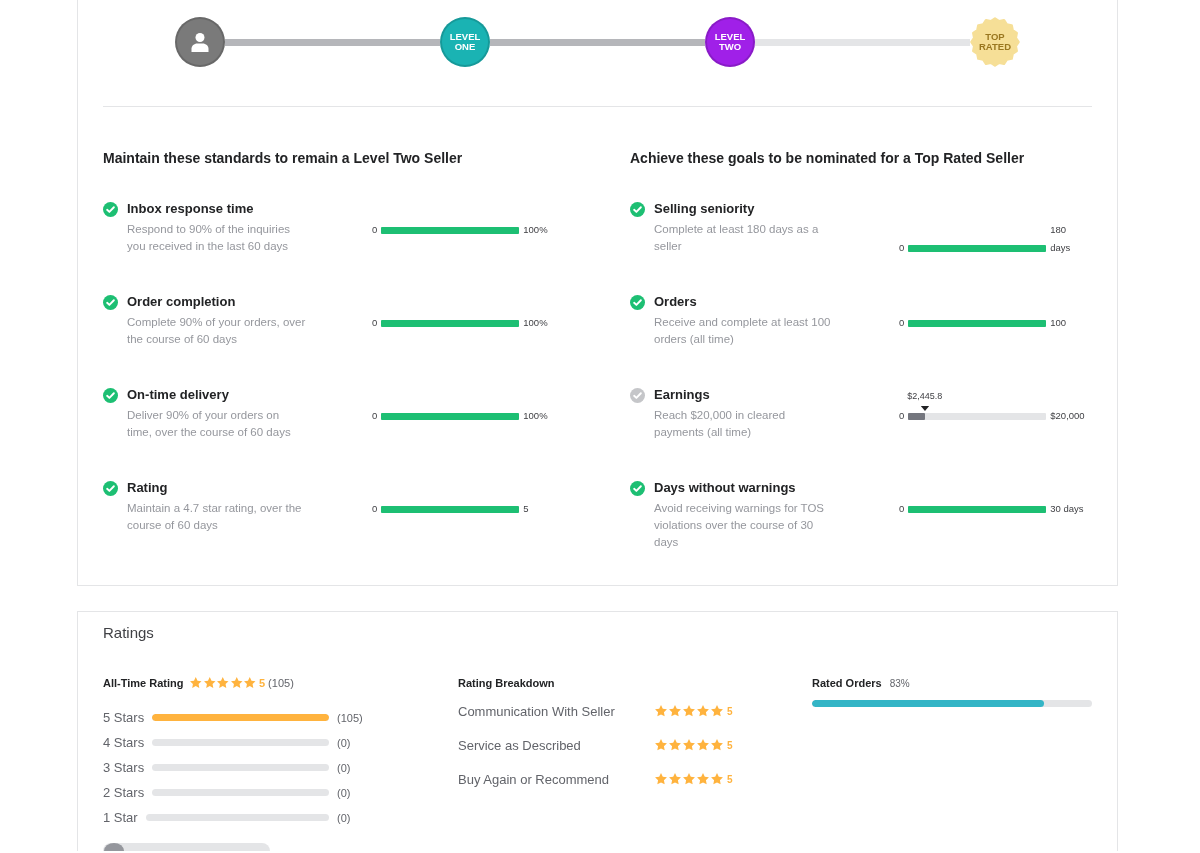  What do you see at coordinates (120, 817) in the screenshot?
I see `star-level-label: 1 Star` at bounding box center [120, 817].